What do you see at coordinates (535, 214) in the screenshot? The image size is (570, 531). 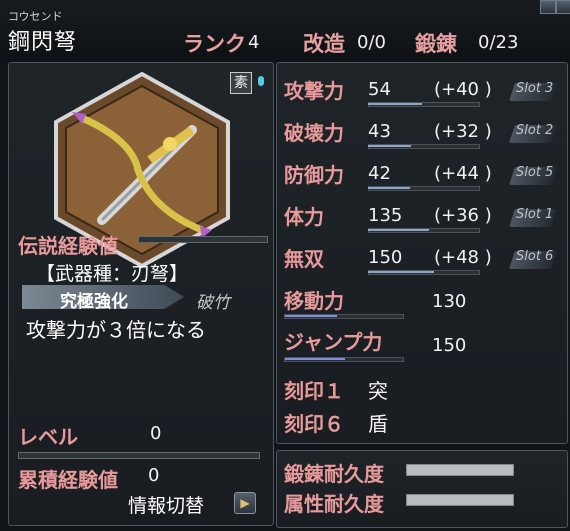 I see `slot-label: Slot 1` at bounding box center [535, 214].